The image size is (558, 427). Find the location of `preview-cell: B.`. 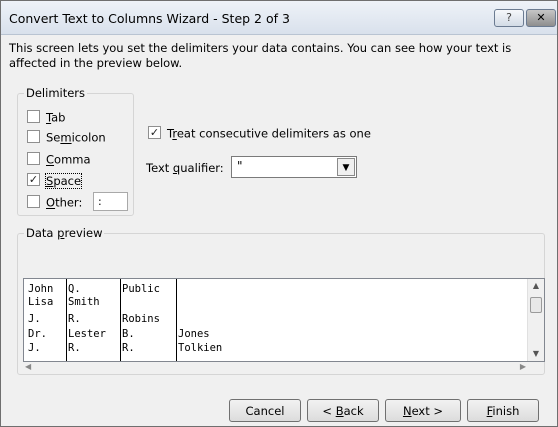

preview-cell: B. is located at coordinates (128, 334).